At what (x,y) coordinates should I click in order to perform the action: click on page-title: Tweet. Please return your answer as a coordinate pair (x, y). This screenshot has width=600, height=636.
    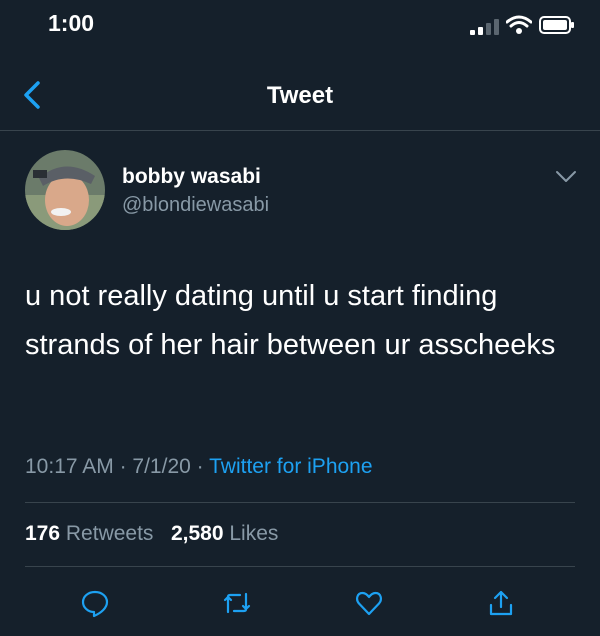
    Looking at the image, I should click on (300, 95).